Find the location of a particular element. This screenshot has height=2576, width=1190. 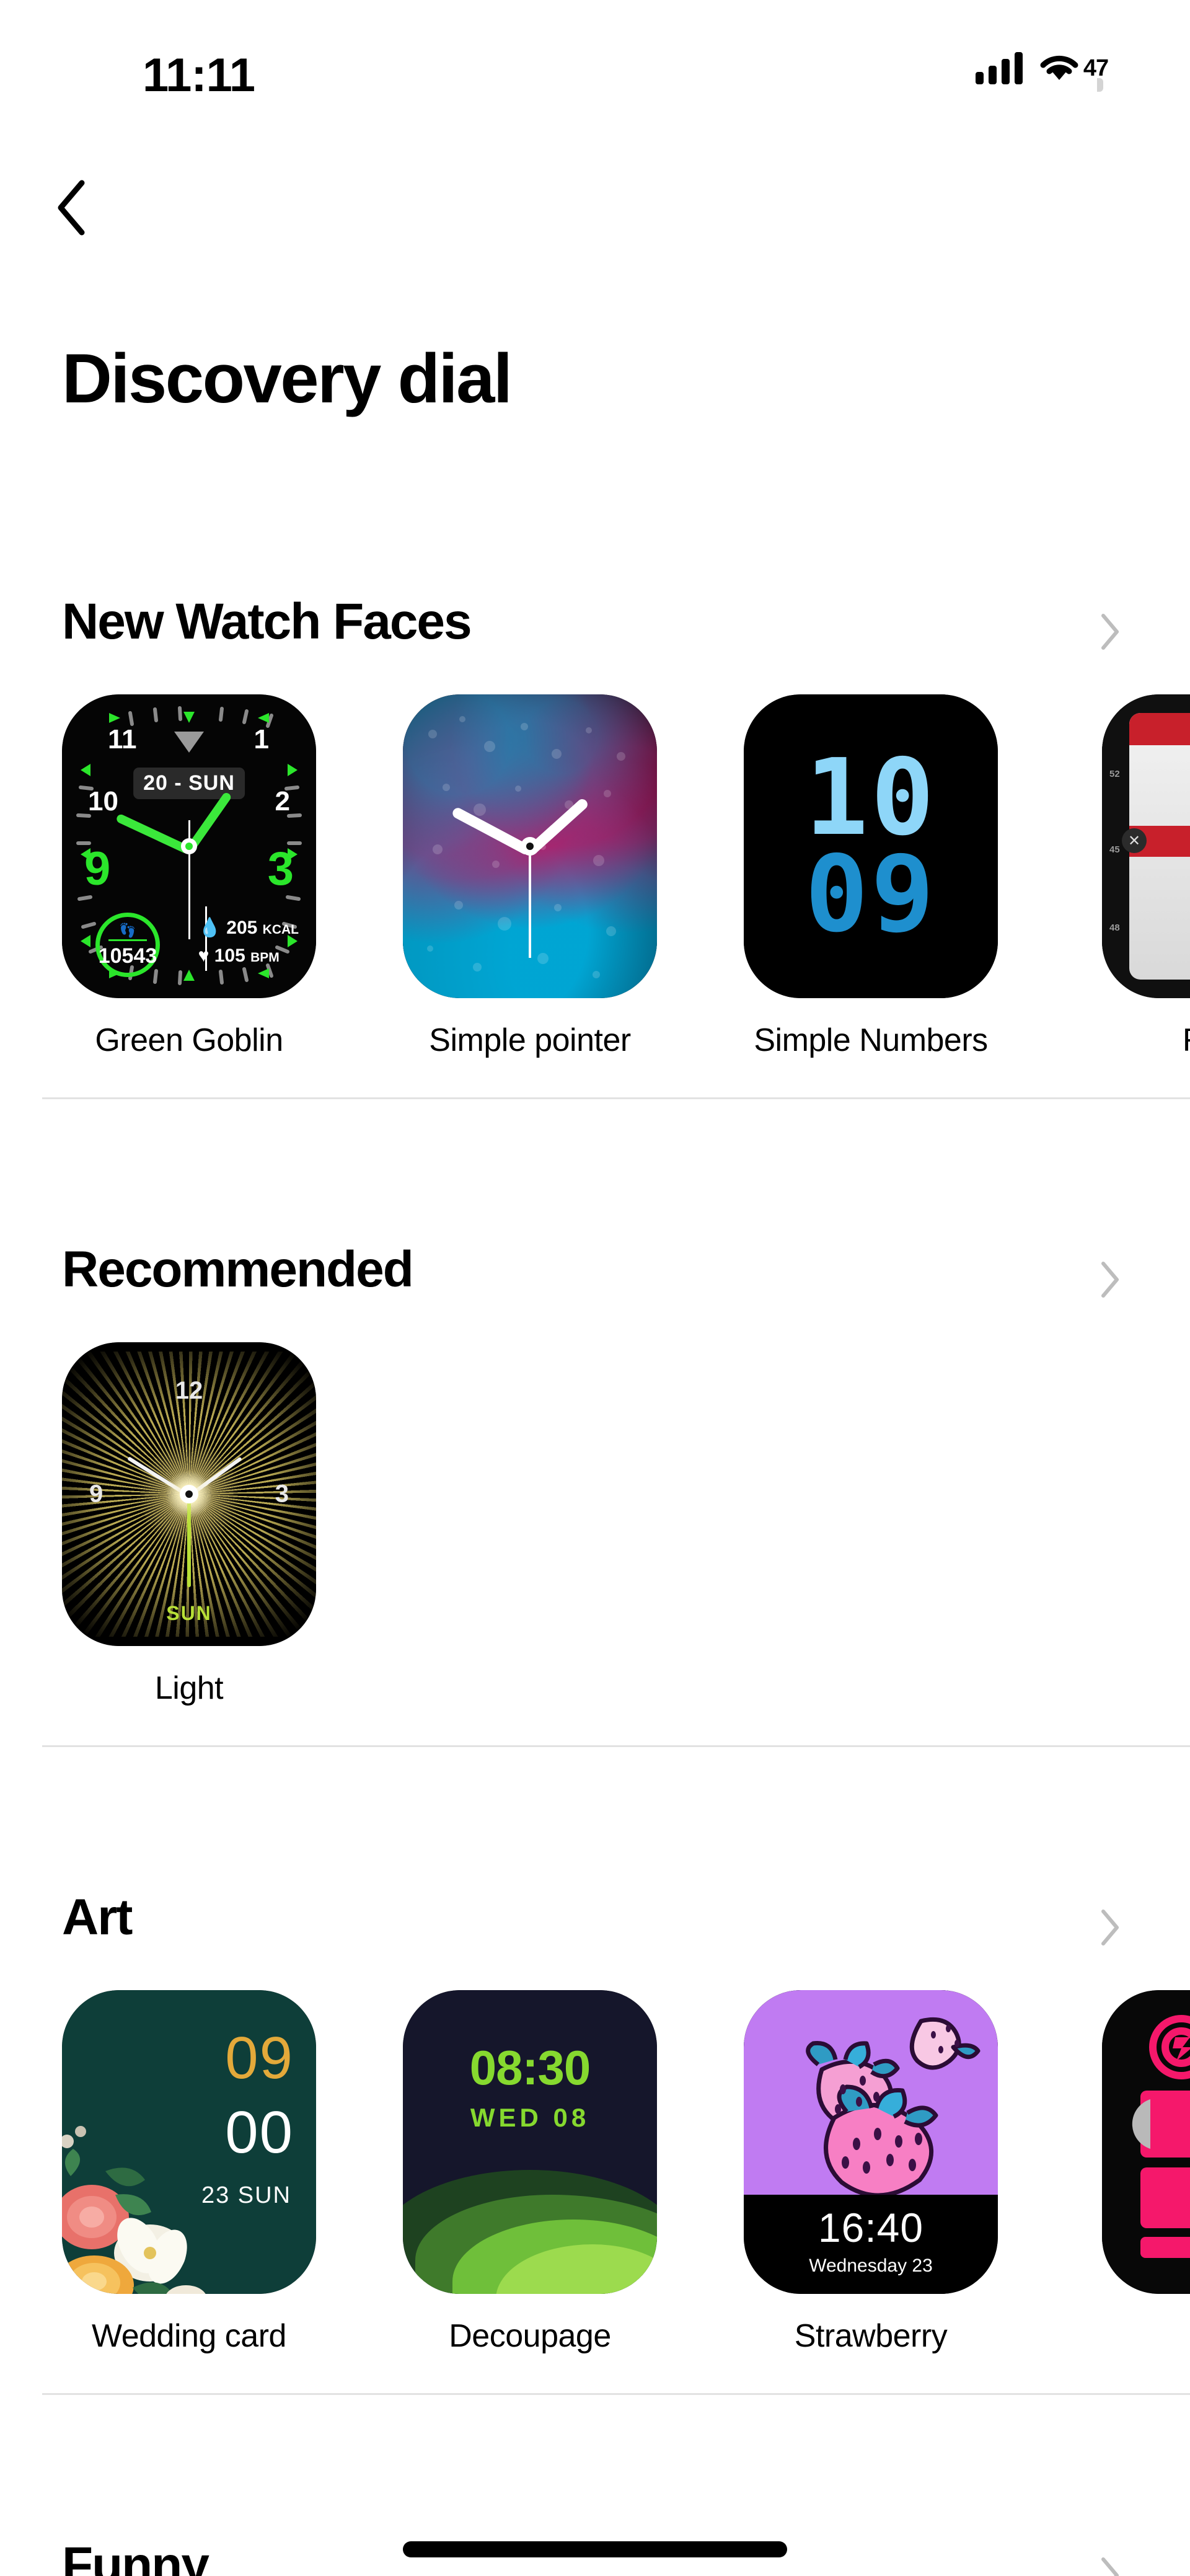

minutes-display: 00 is located at coordinates (259, 2132).